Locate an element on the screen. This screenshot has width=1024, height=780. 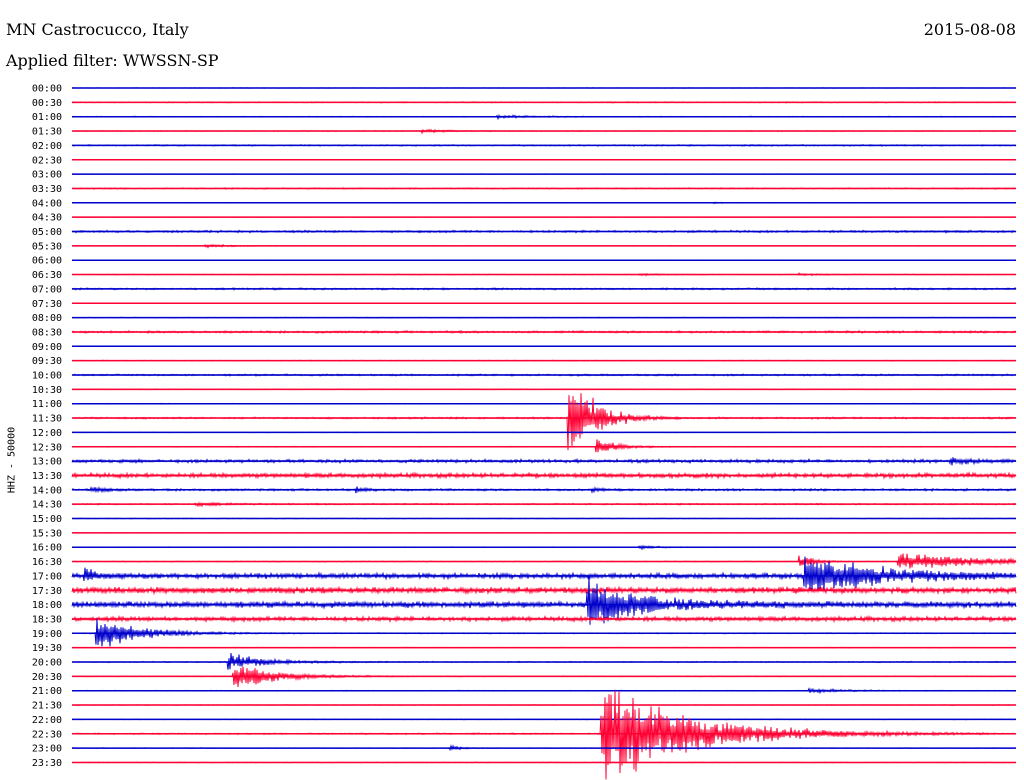
trace-2030: 20:30 is located at coordinates (524, 677).